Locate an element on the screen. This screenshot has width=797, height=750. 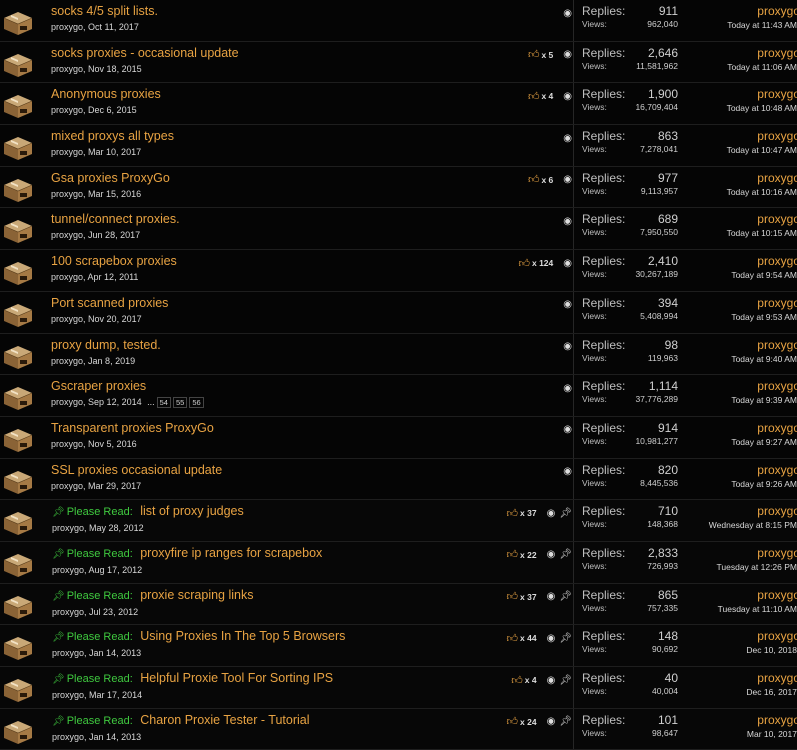
thread-title-link: Transparent proxies ProxyGo is located at coordinates (132, 428).